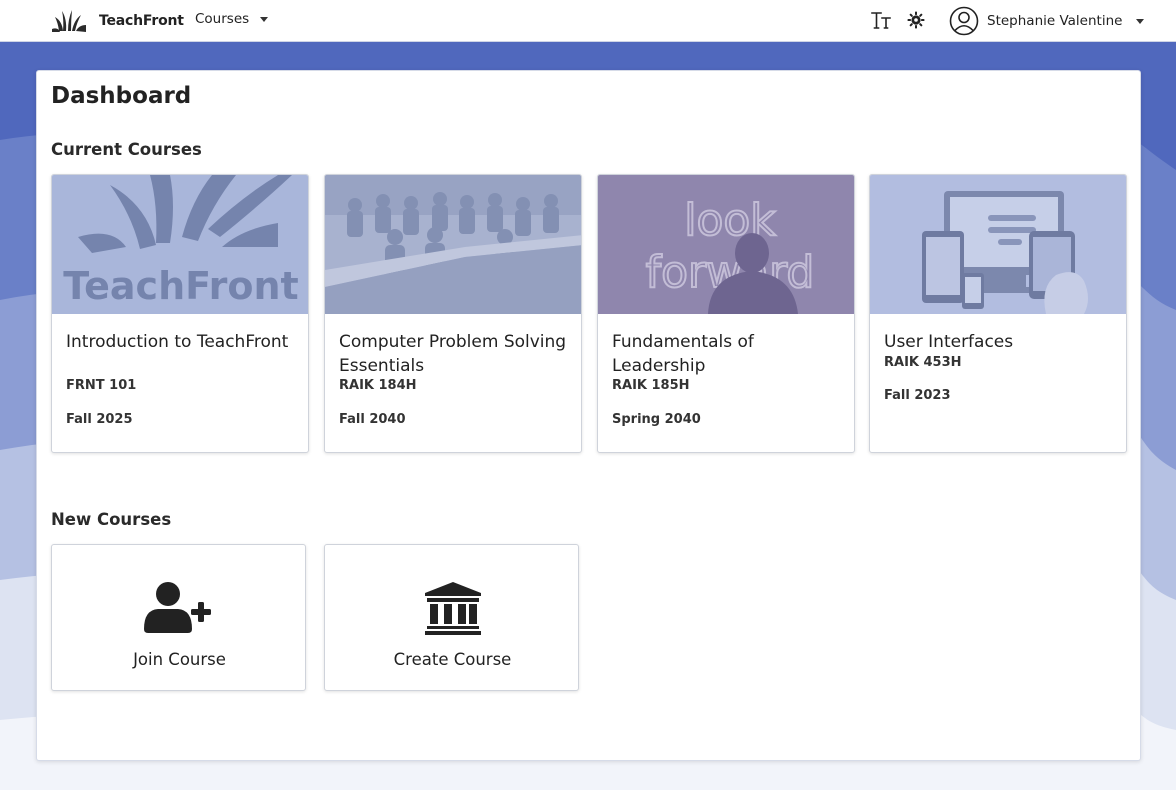  I want to click on teachfront-logo-icon, so click(69, 21).